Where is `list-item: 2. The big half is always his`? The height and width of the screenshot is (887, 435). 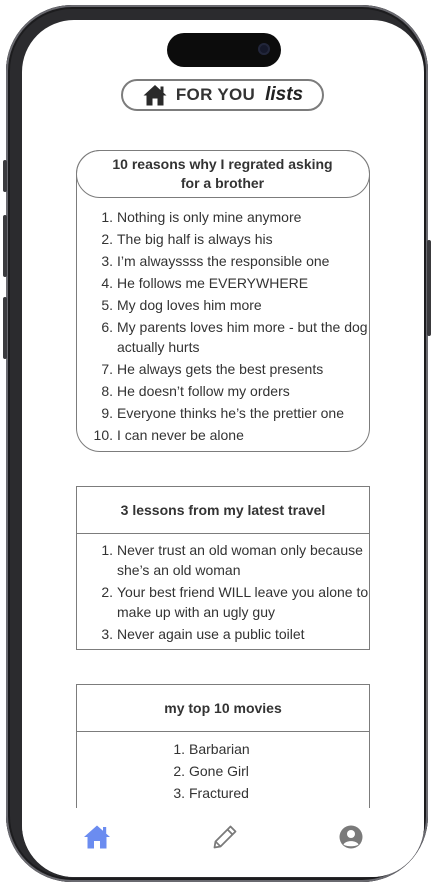 list-item: 2. The big half is always his is located at coordinates (226, 239).